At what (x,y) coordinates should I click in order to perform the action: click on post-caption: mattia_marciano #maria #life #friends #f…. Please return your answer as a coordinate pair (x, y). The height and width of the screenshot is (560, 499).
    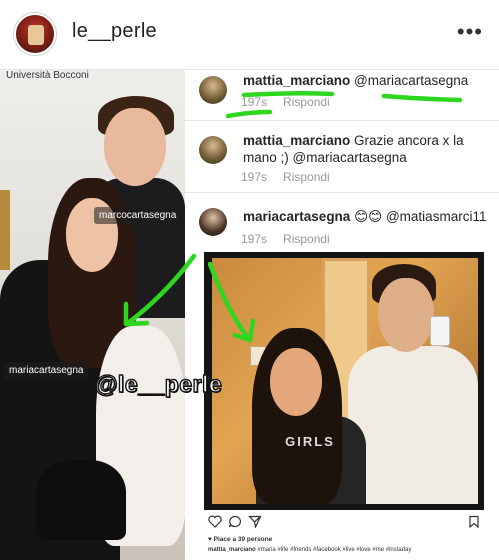
    Looking at the image, I should click on (309, 550).